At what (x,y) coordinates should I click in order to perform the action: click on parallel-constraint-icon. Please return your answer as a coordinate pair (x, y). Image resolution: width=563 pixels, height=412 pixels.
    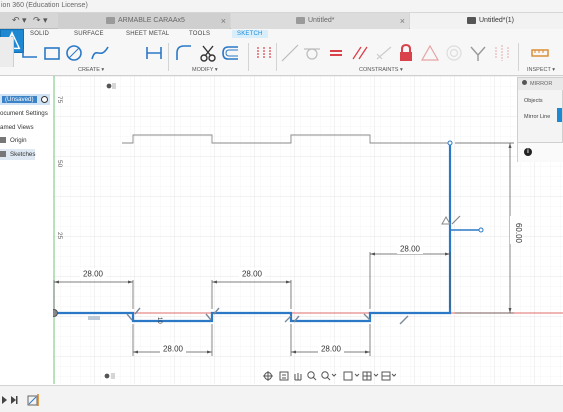
    Looking at the image, I should click on (360, 53).